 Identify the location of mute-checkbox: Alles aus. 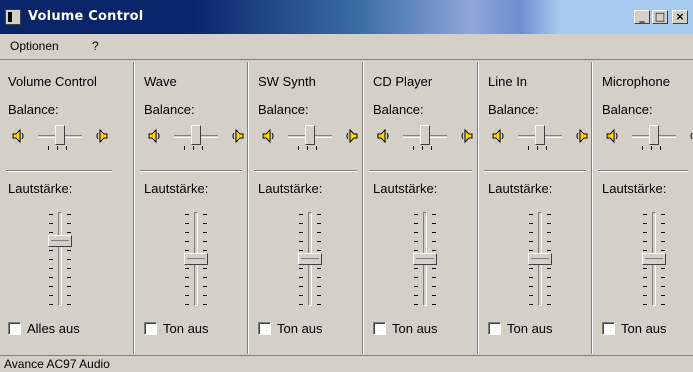
(44, 328).